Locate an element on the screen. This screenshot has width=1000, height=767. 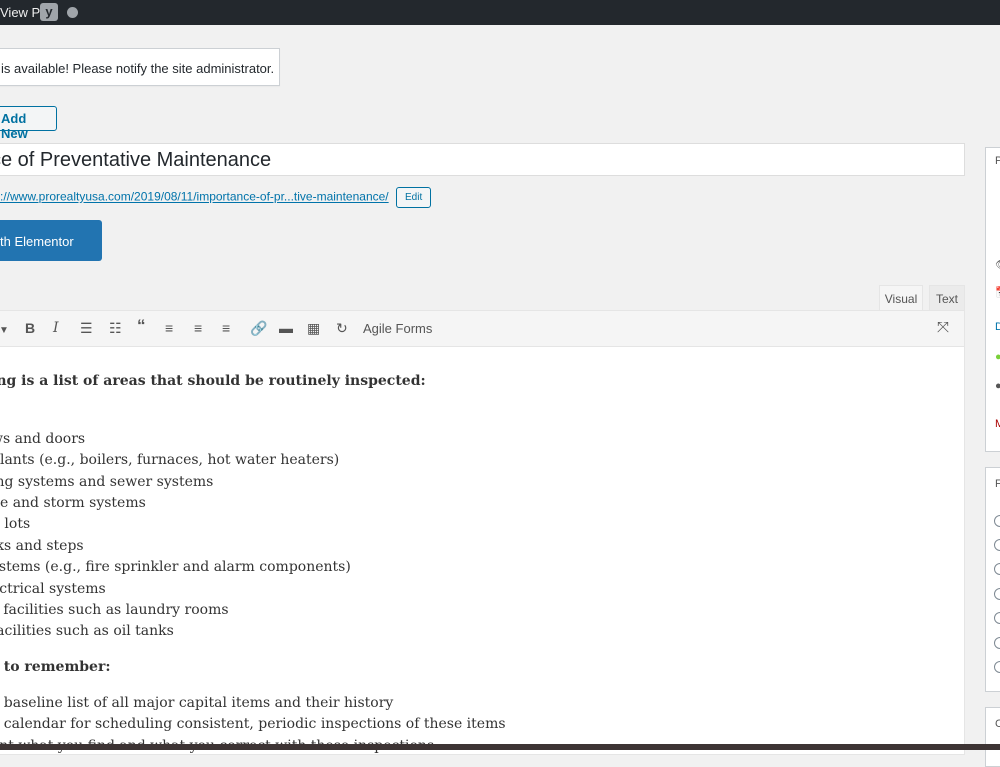
yoast-icon: y is located at coordinates (49, 12).